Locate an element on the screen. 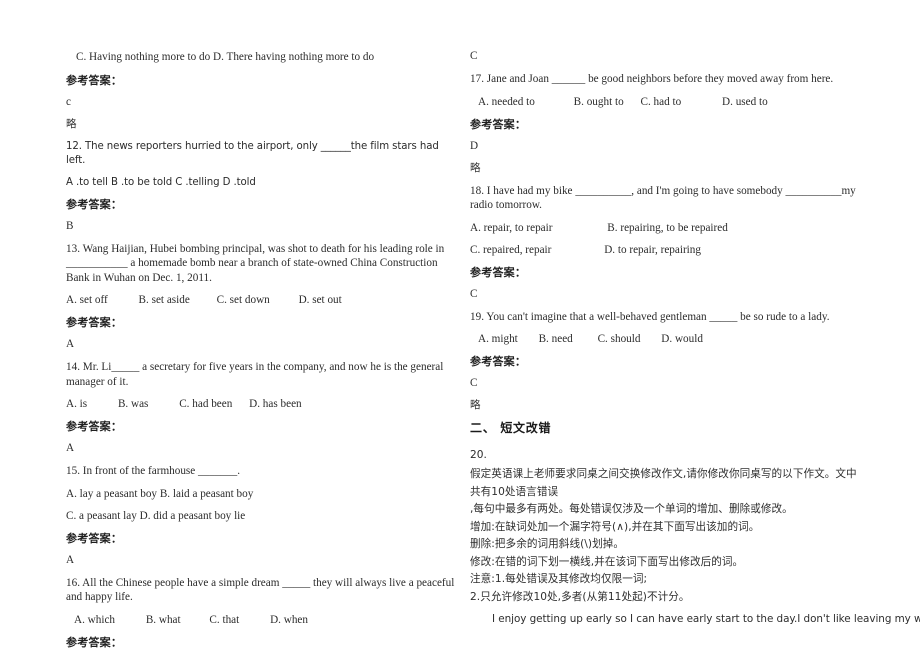 The height and width of the screenshot is (658, 920). option-b: B. repairing, to be repaired is located at coordinates (667, 228).